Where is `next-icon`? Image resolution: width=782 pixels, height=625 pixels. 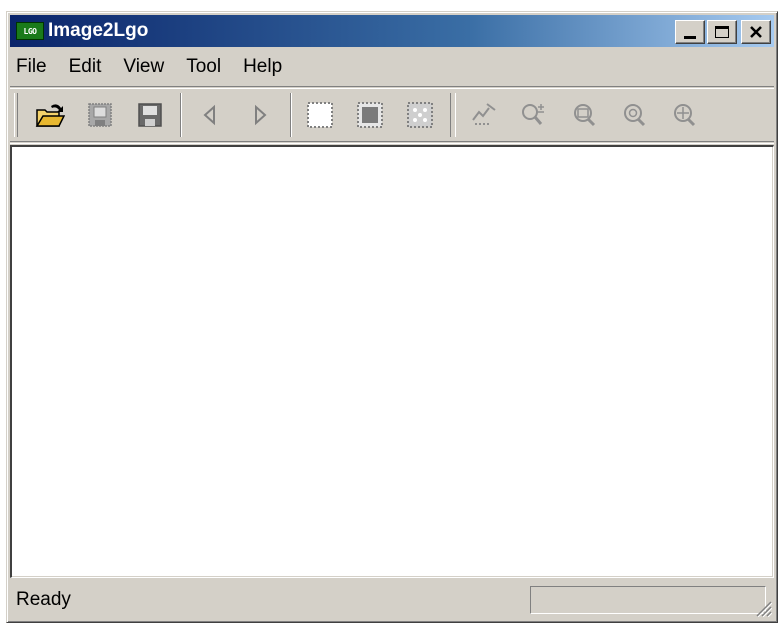 next-icon is located at coordinates (261, 115).